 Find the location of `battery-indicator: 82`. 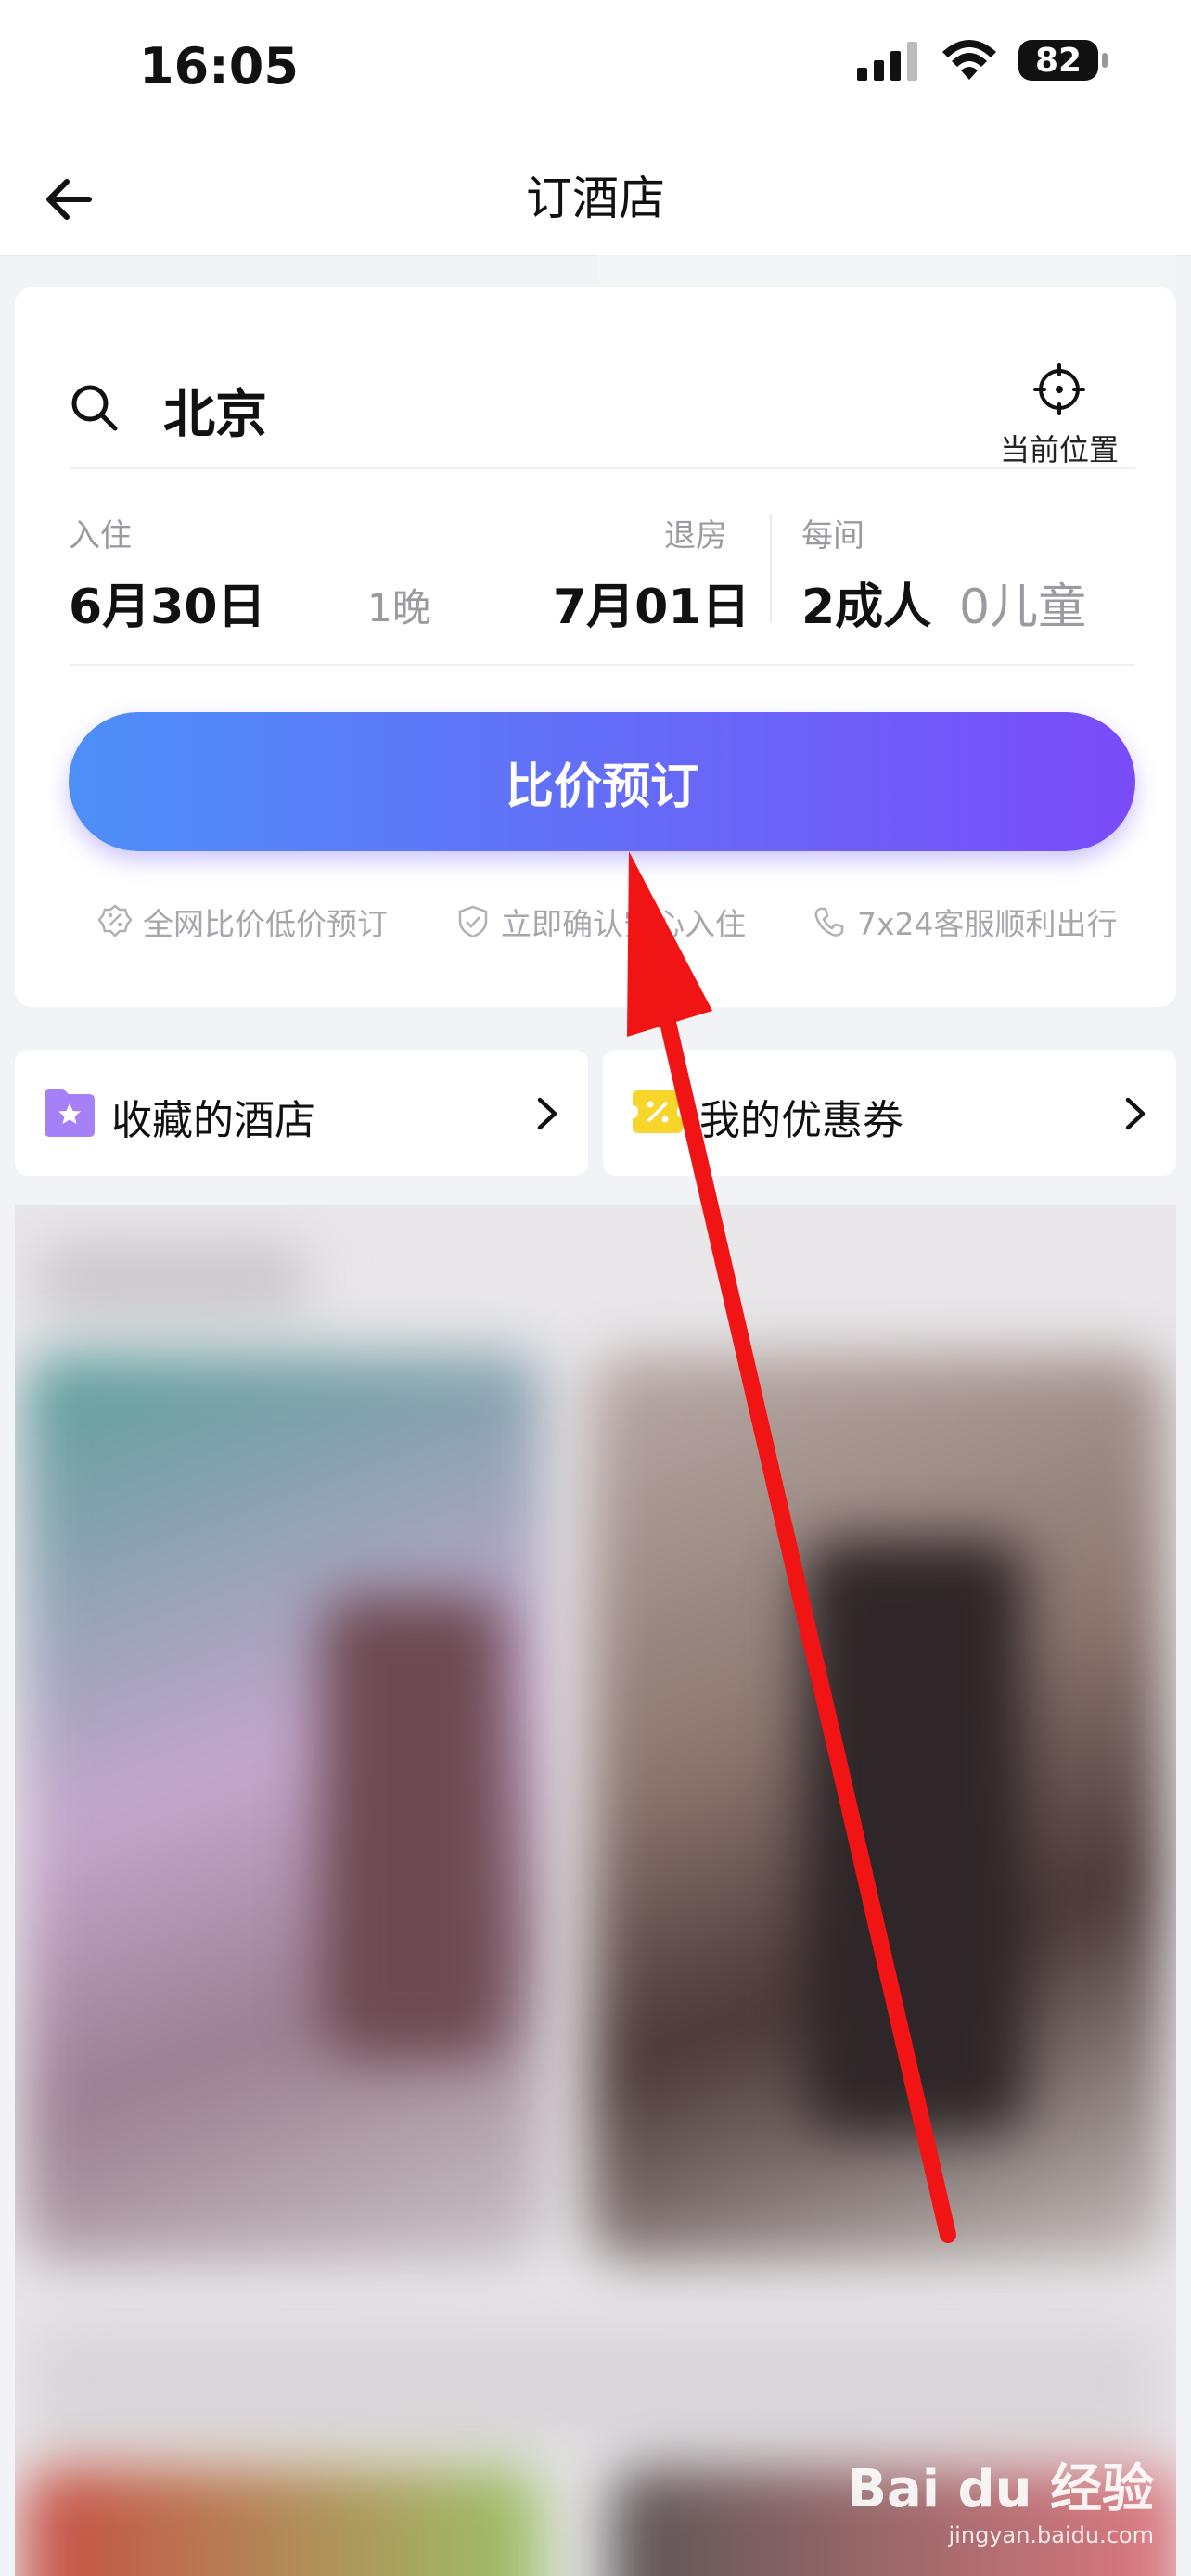

battery-indicator: 82 is located at coordinates (1063, 61).